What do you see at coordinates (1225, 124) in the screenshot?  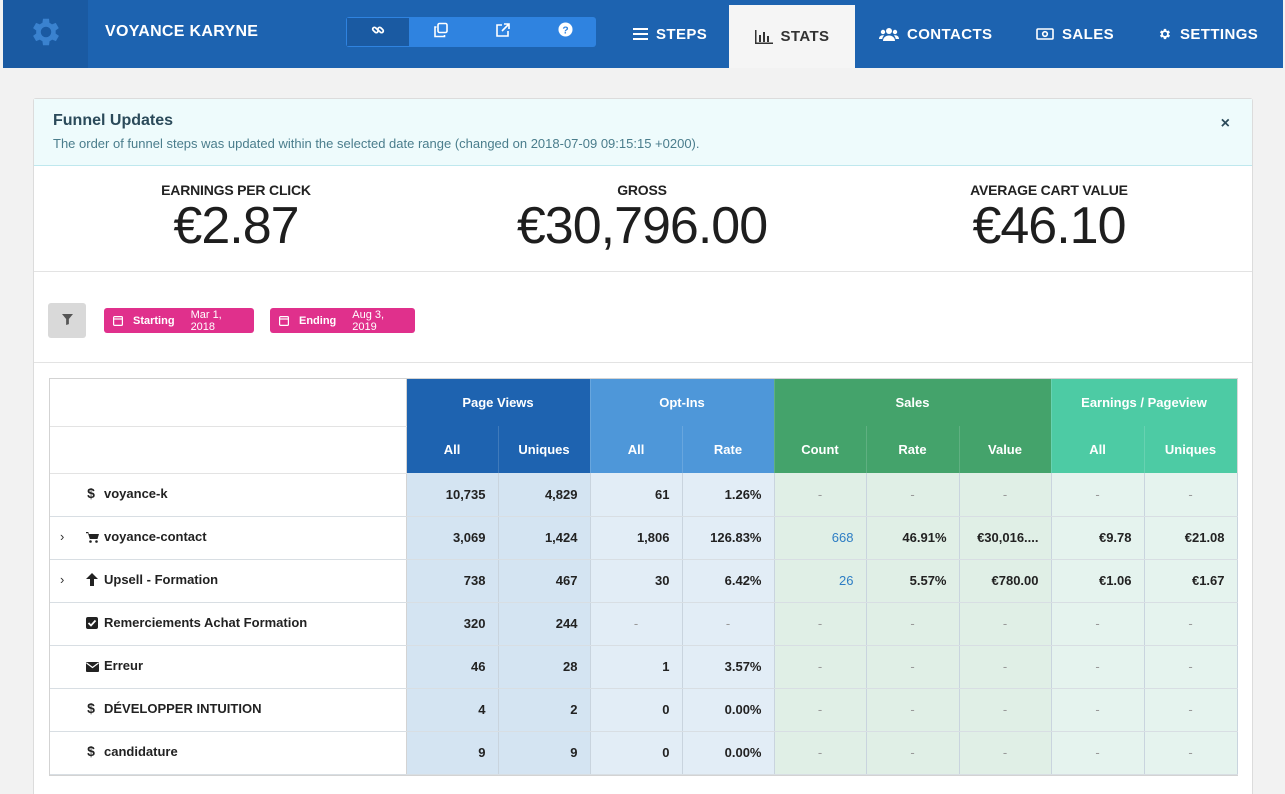 I see `close-icon: ×` at bounding box center [1225, 124].